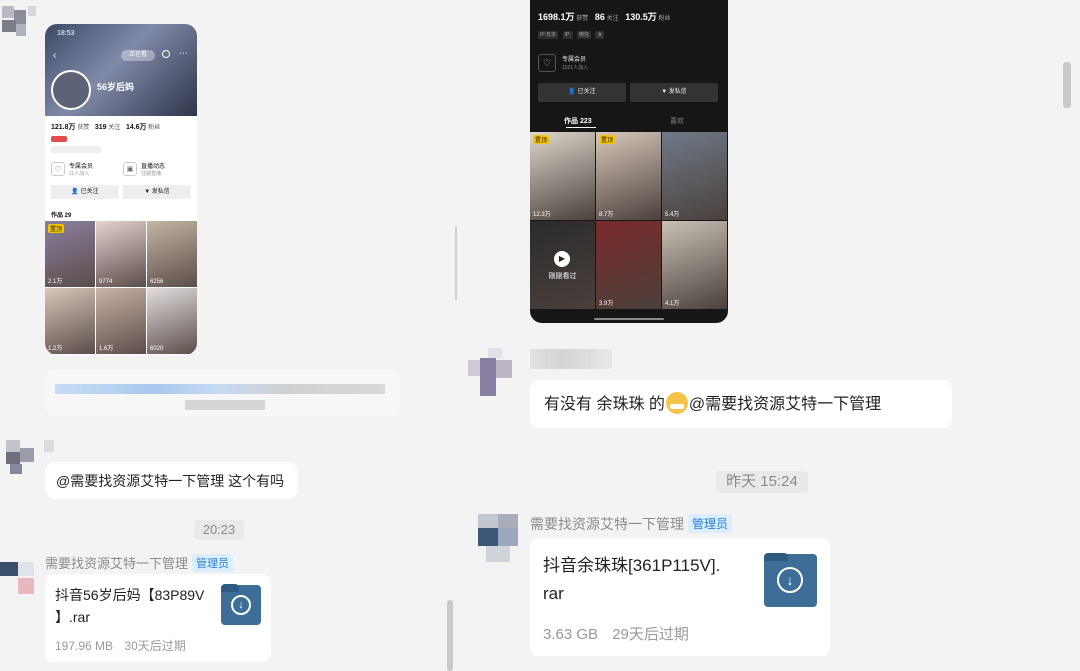 The width and height of the screenshot is (1080, 671). Describe the element at coordinates (172, 321) in the screenshot. I see `video-thumbnail: 6020` at that location.